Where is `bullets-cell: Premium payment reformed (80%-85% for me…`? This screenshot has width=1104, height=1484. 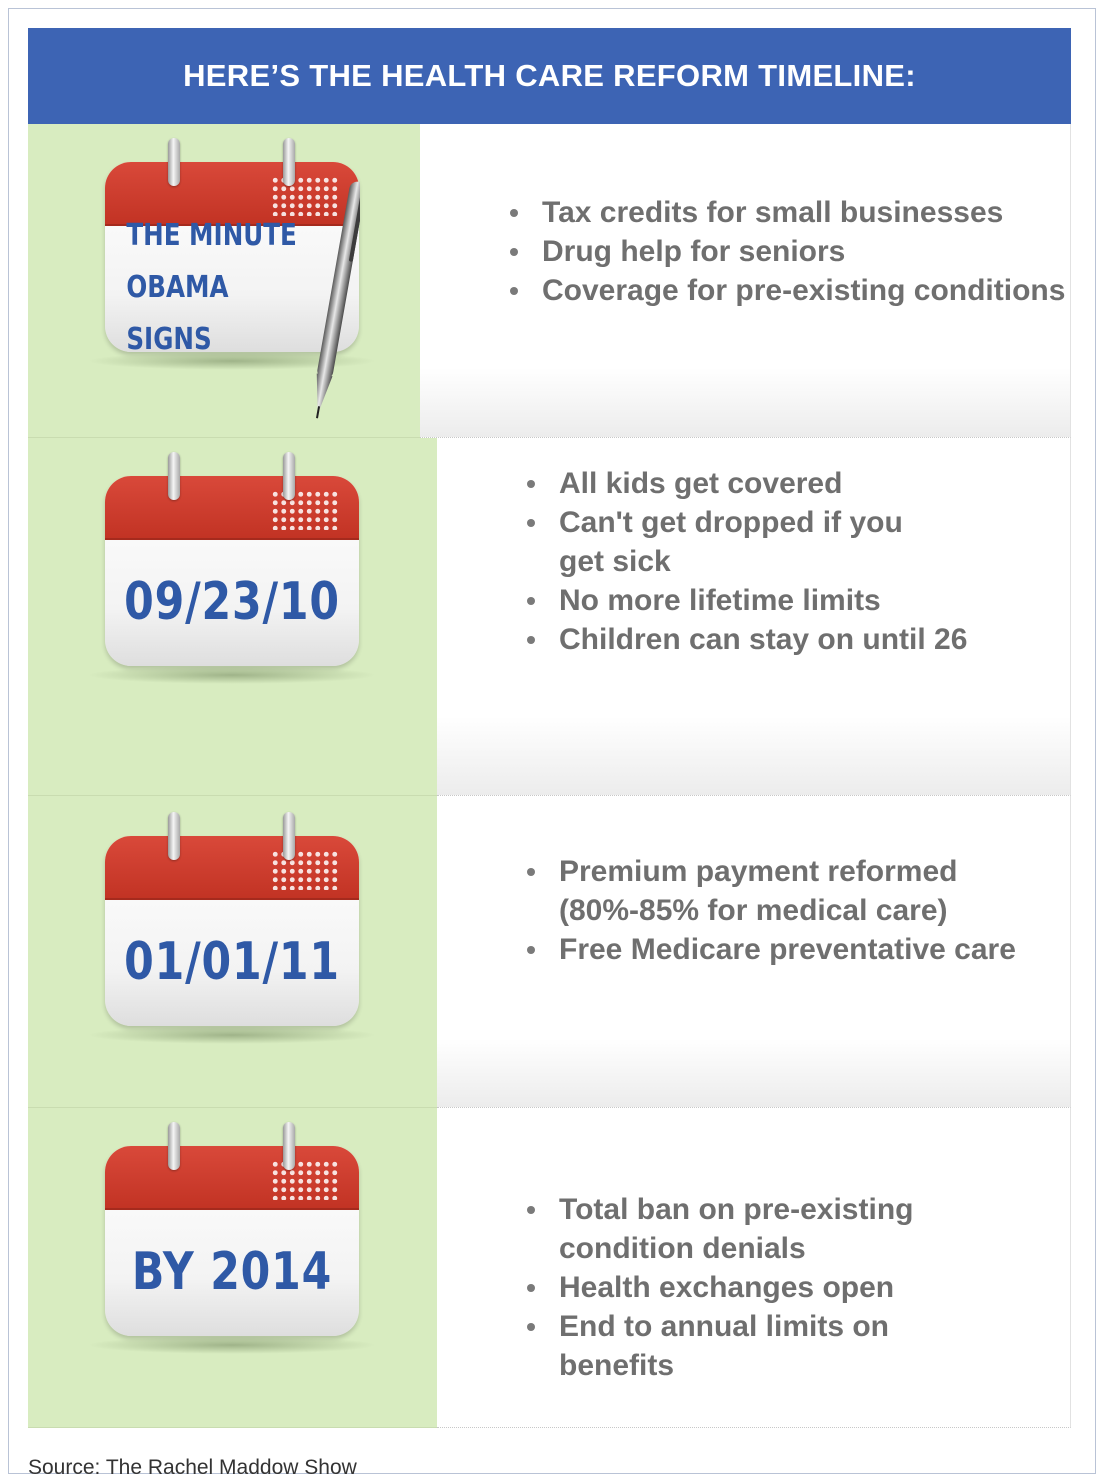 bullets-cell: Premium payment reformed (80%-85% for me… is located at coordinates (754, 952).